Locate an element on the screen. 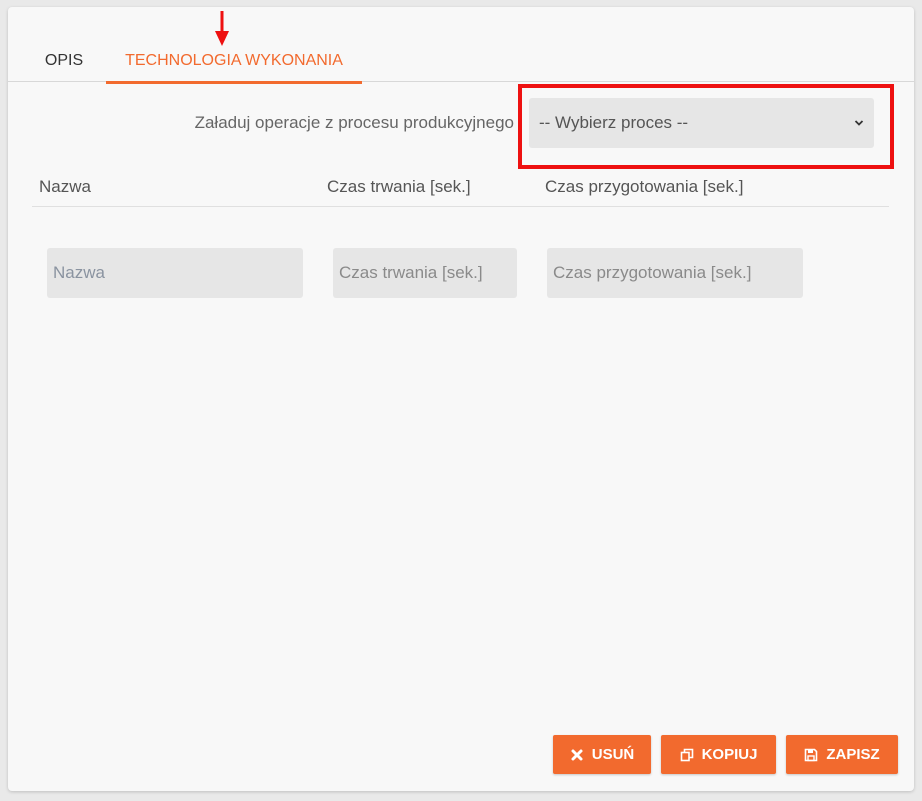  floppy-disk-icon is located at coordinates (811, 754).